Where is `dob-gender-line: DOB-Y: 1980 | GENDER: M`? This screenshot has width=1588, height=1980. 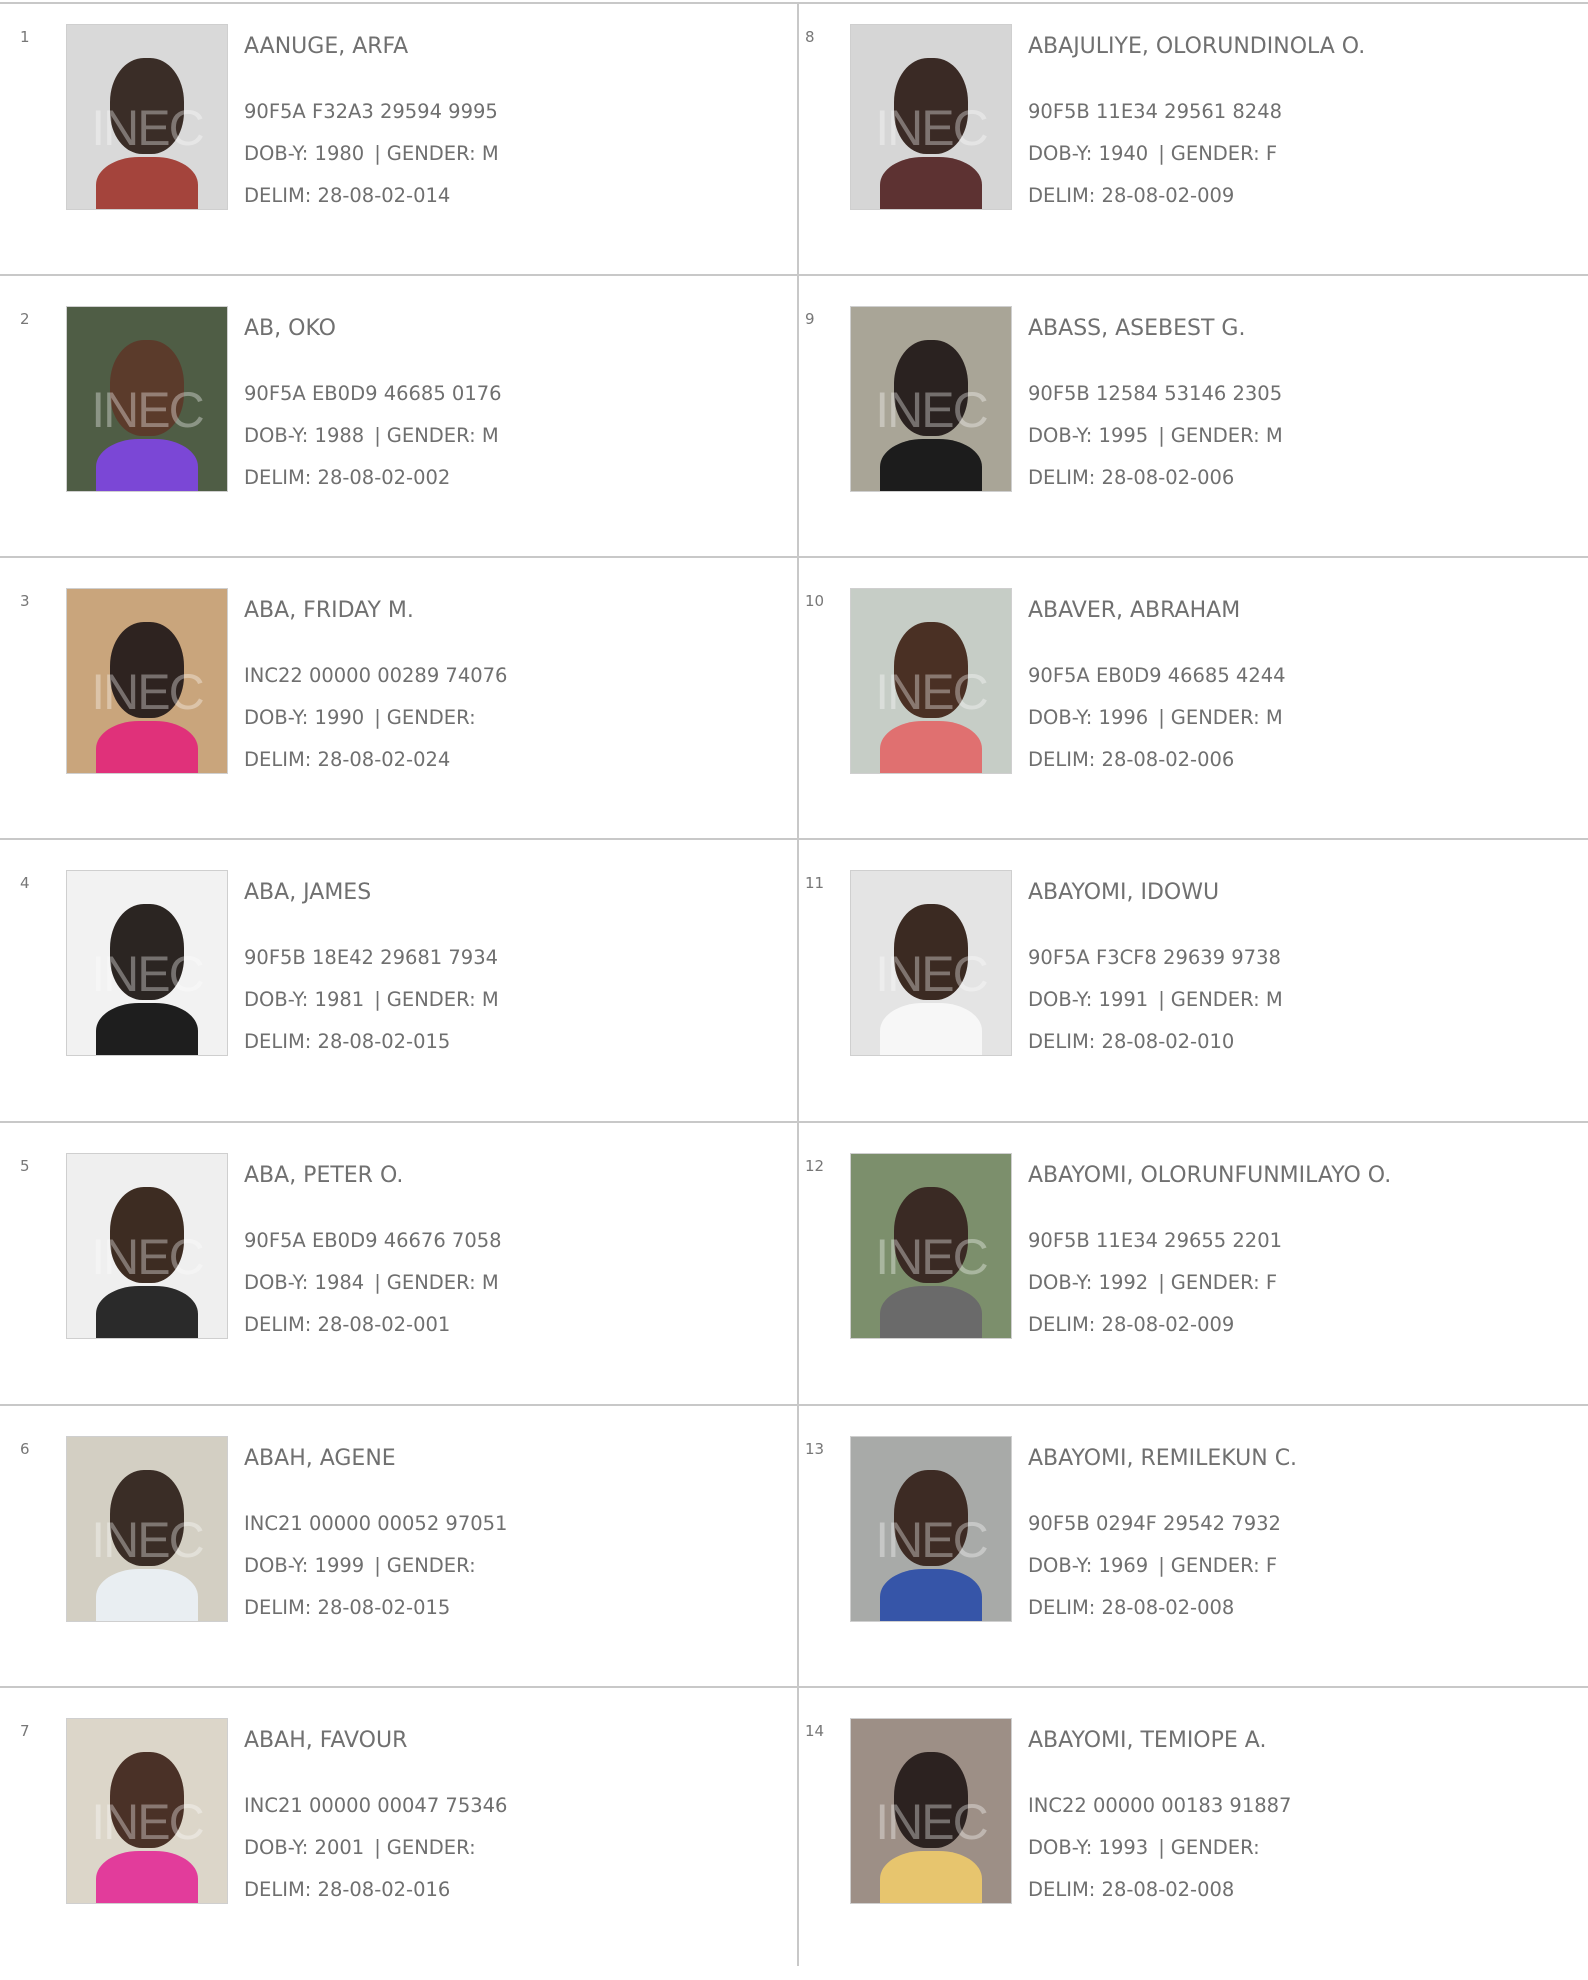
dob-gender-line: DOB-Y: 1980 | GENDER: M is located at coordinates (371, 153).